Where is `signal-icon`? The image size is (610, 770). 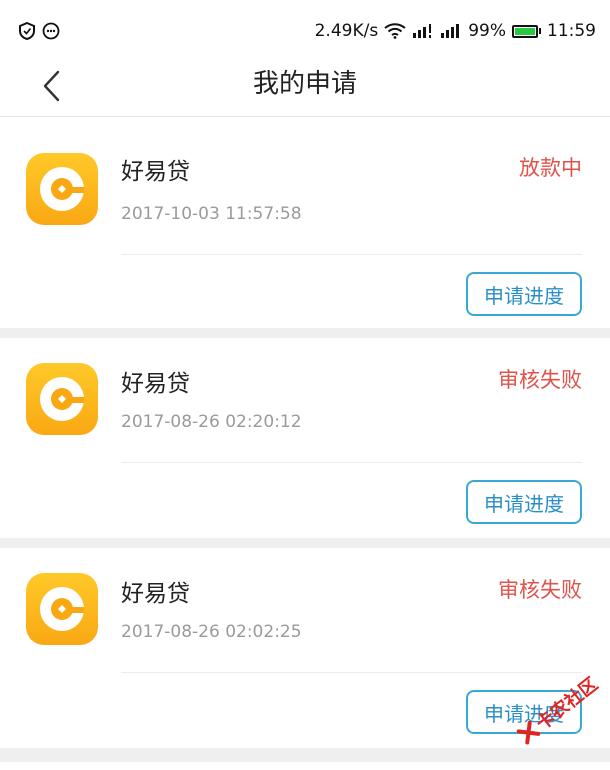
signal-icon is located at coordinates (423, 31).